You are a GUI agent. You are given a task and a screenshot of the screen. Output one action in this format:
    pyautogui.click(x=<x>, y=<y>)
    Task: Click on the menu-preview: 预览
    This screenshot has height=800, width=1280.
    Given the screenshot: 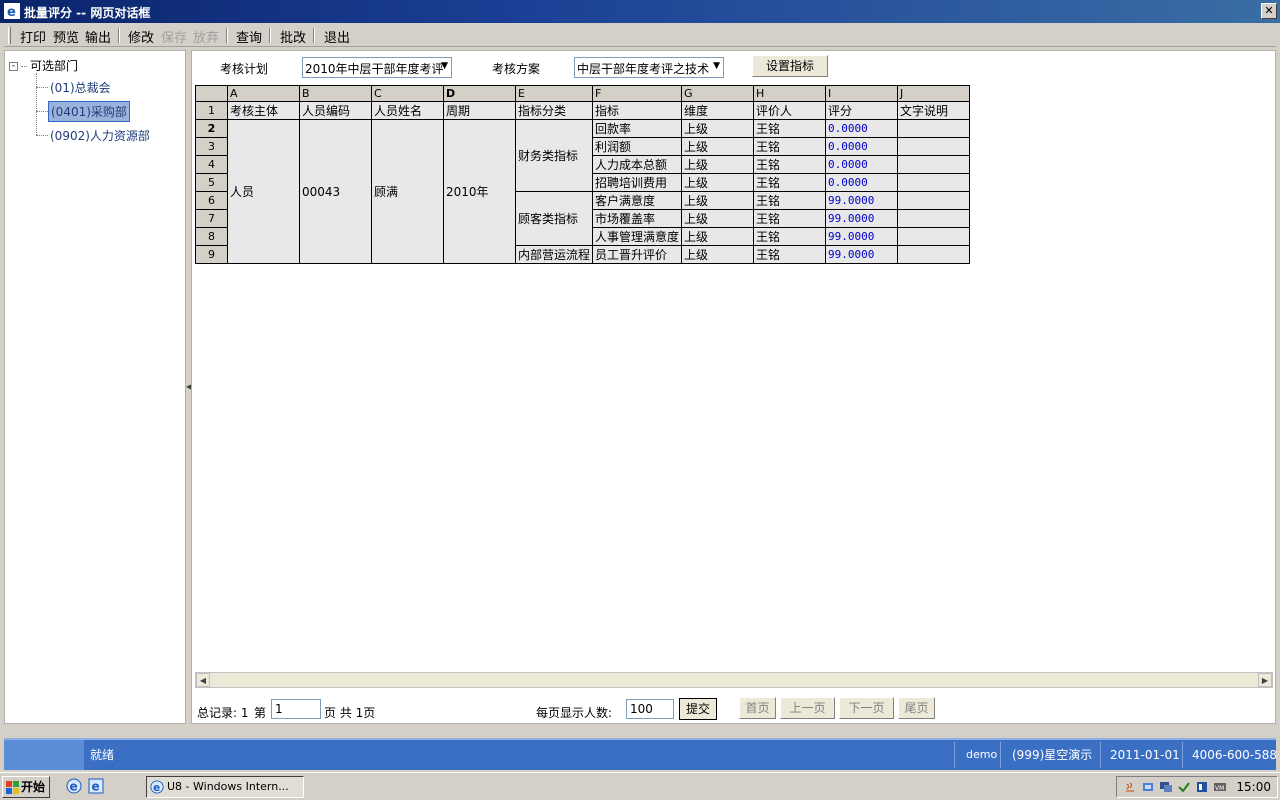 What is the action you would take?
    pyautogui.click(x=66, y=36)
    